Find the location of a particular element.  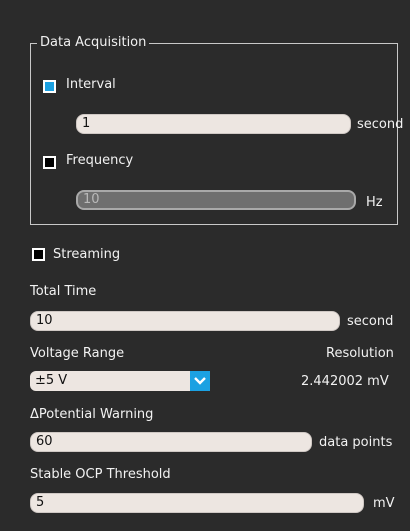

interval-unit: second is located at coordinates (380, 124).